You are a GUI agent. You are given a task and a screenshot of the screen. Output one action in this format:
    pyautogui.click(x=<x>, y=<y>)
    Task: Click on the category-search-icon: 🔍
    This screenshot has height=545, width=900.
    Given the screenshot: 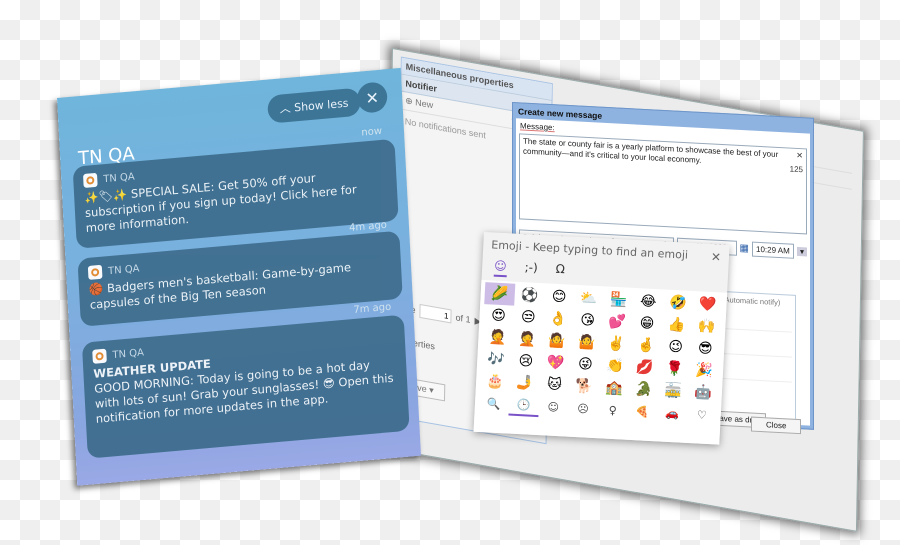 What is the action you would take?
    pyautogui.click(x=493, y=404)
    